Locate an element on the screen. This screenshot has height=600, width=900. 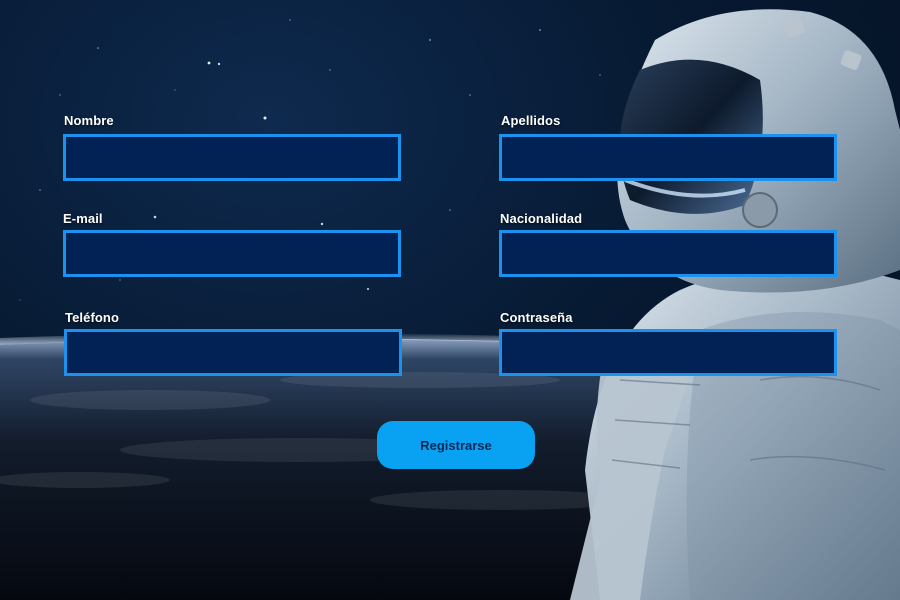
nacionalidad-input is located at coordinates (668, 253).